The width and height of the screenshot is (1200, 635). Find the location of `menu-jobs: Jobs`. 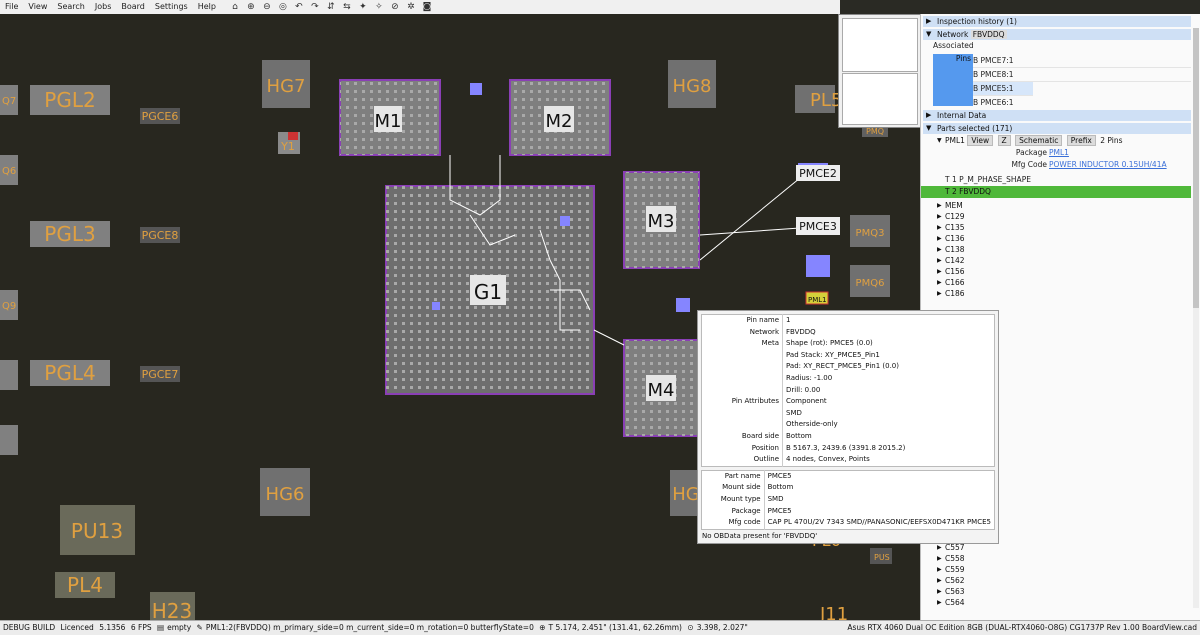

menu-jobs: Jobs is located at coordinates (103, 7).